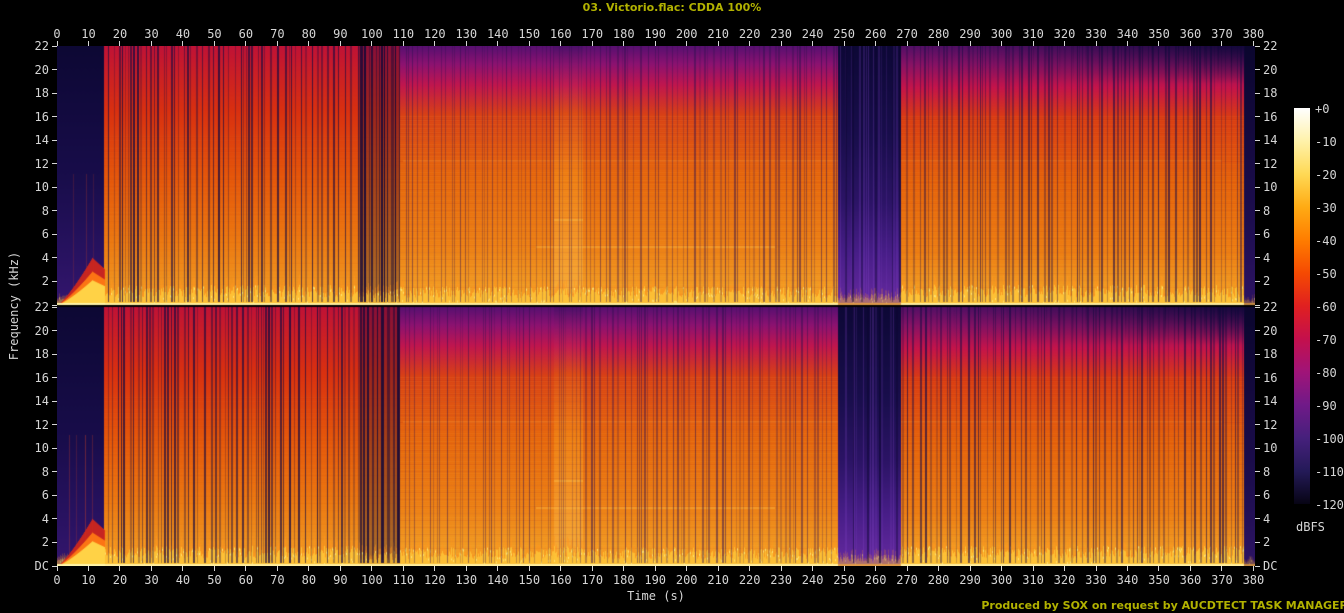 This screenshot has height=613, width=1344. I want to click on time-tick-label: 140, so click(497, 580).